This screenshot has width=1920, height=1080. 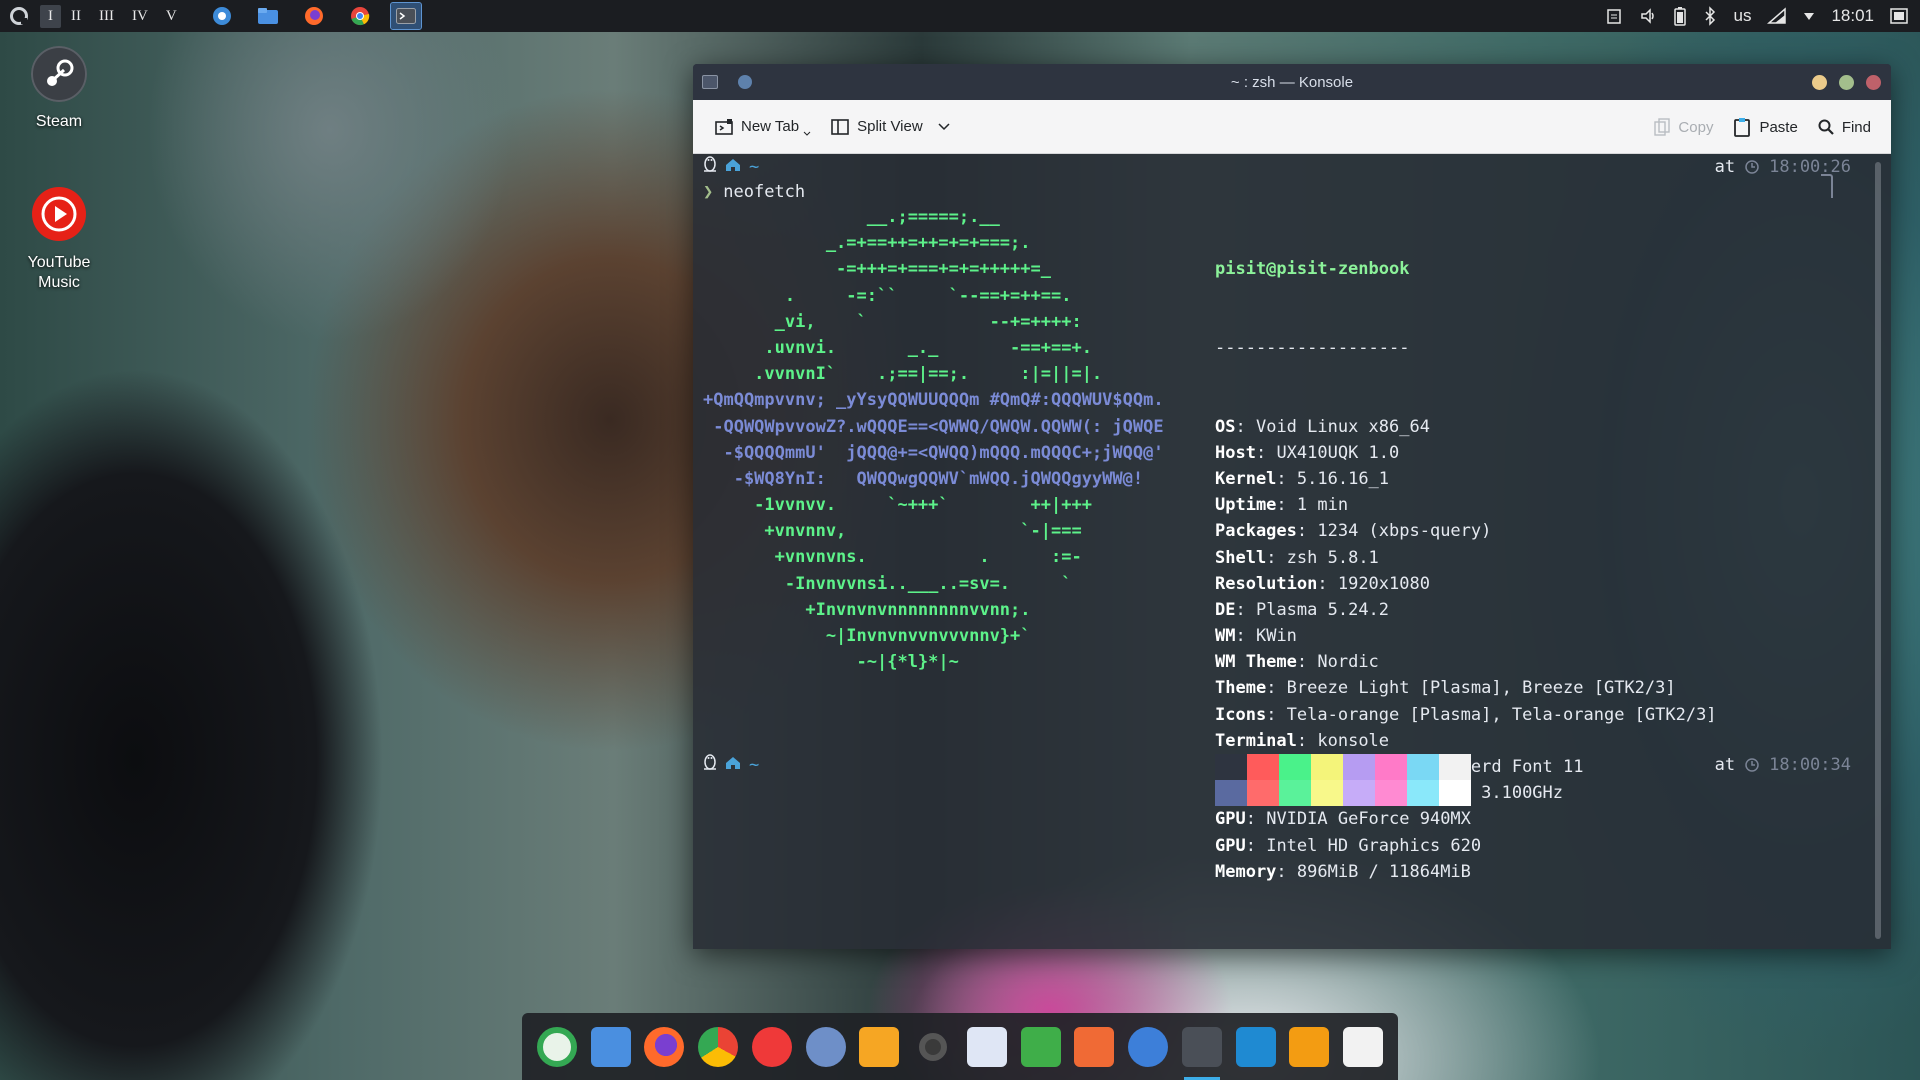 What do you see at coordinates (1873, 82) in the screenshot?
I see `close-button` at bounding box center [1873, 82].